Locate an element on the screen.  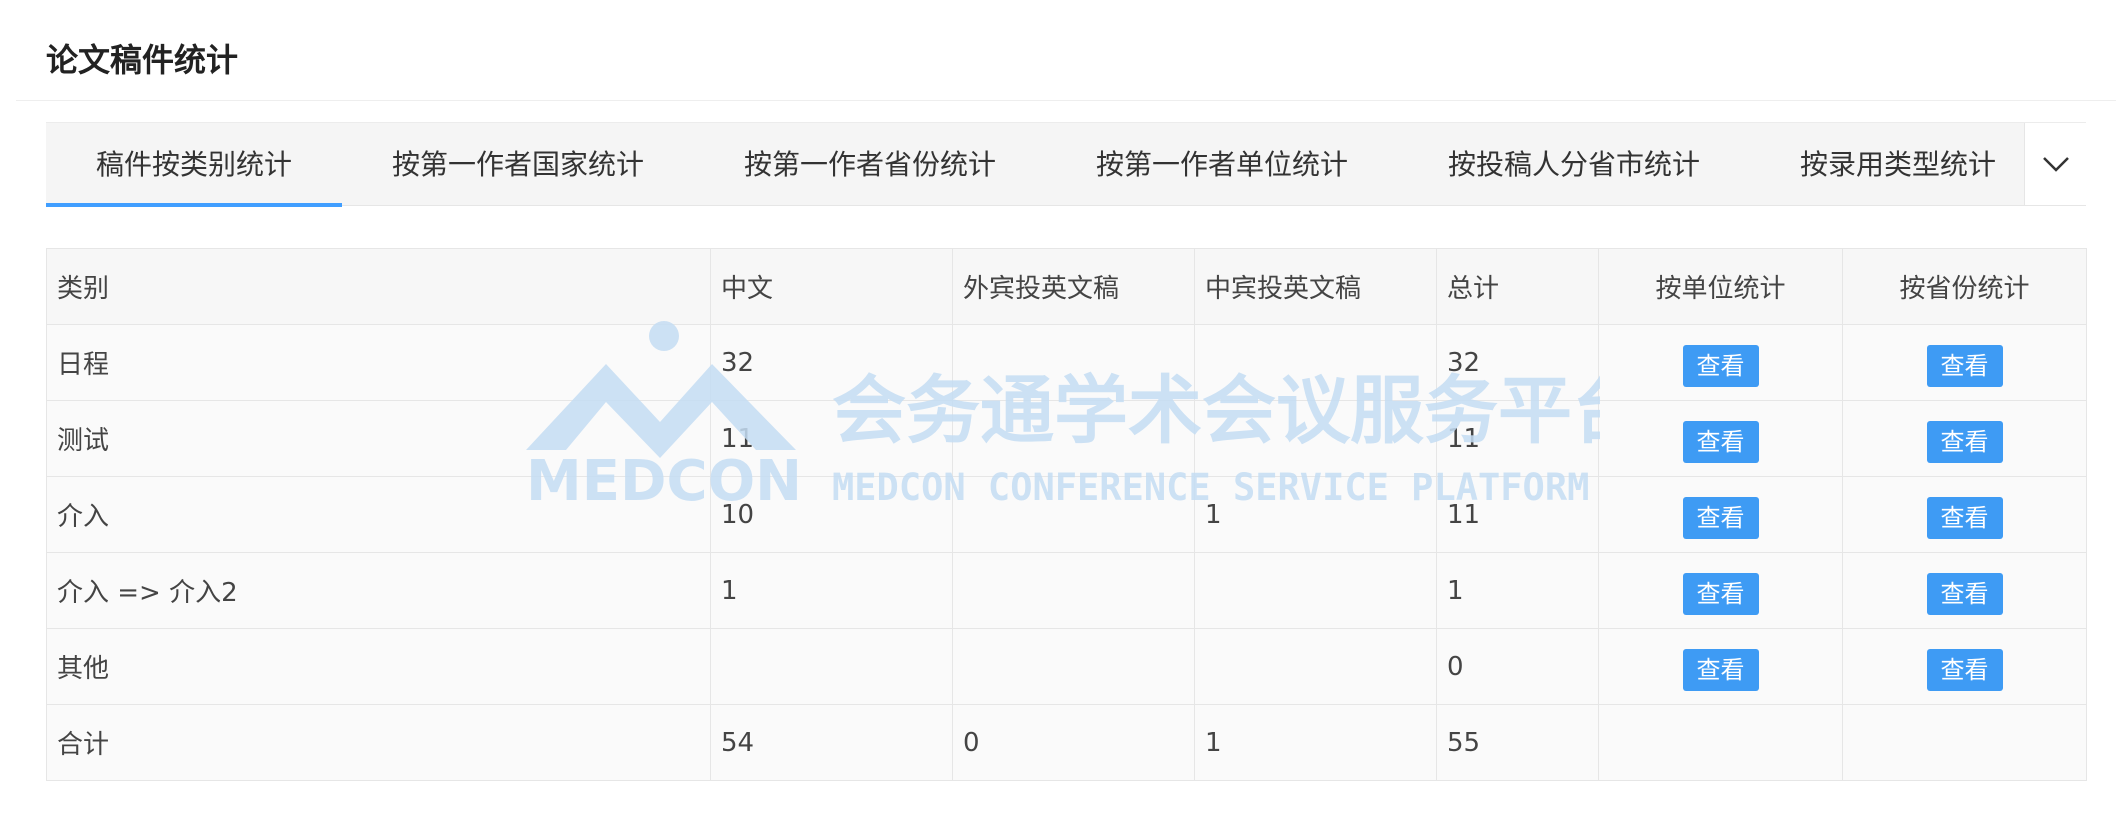
cell-by-province is located at coordinates (1964, 742).